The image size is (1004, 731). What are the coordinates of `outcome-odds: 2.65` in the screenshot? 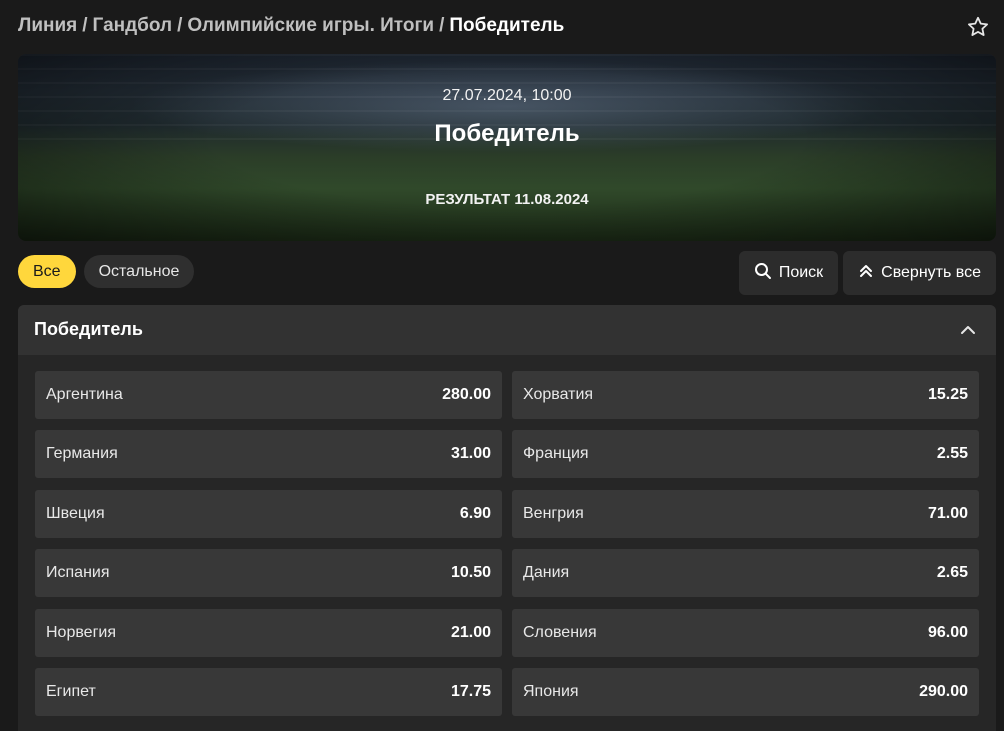 It's located at (952, 572).